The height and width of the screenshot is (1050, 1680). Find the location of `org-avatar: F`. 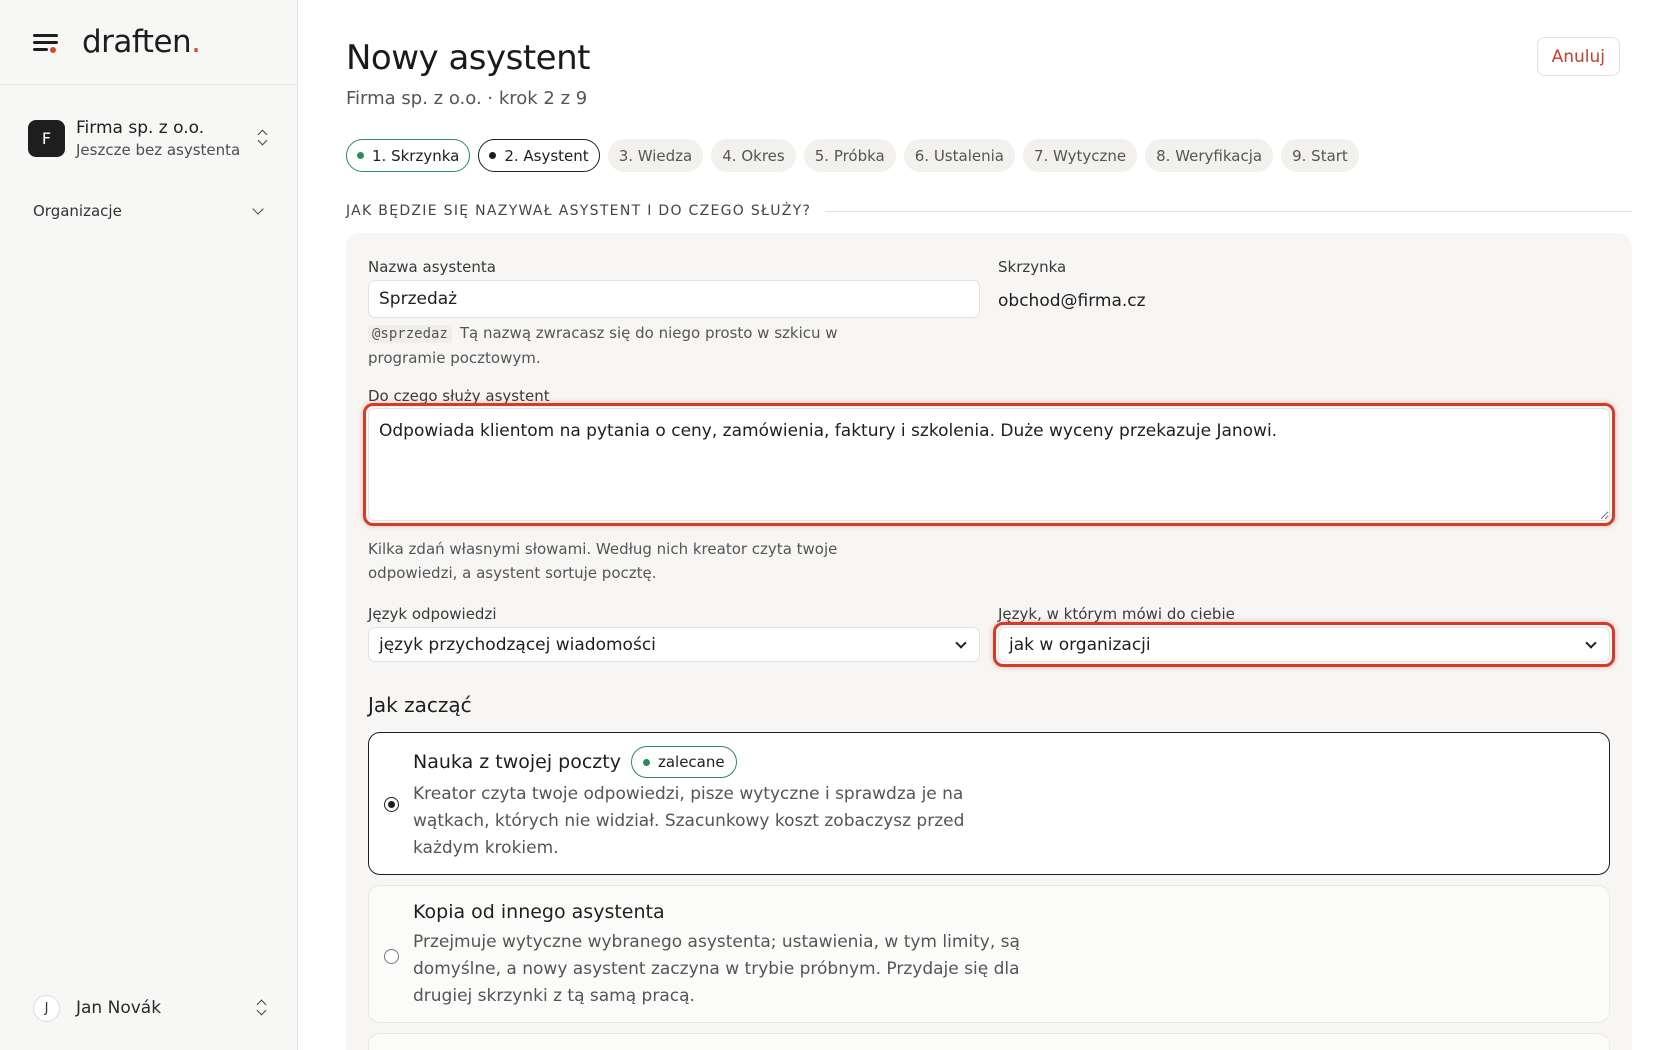

org-avatar: F is located at coordinates (46, 138).